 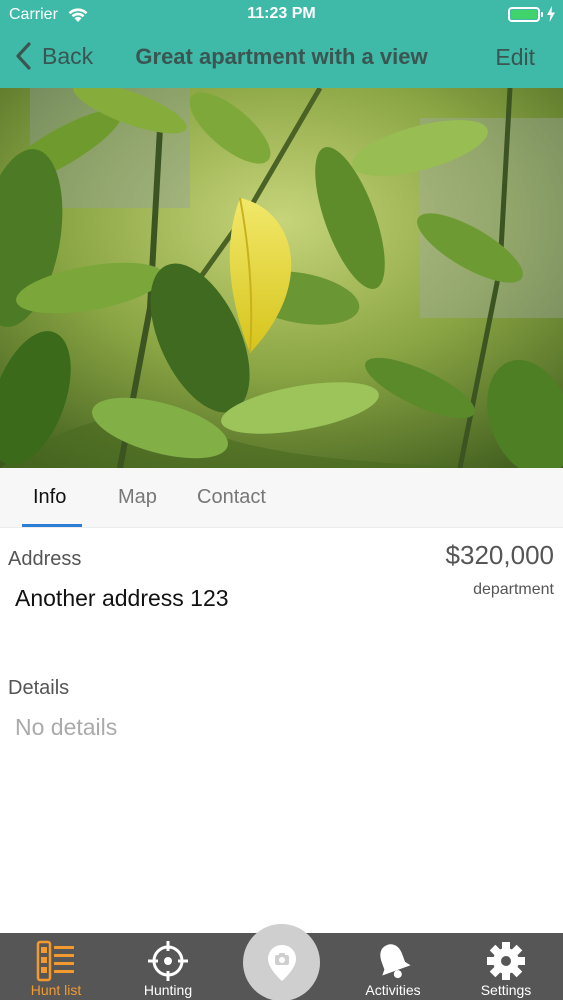 I want to click on bell-icon, so click(x=395, y=961).